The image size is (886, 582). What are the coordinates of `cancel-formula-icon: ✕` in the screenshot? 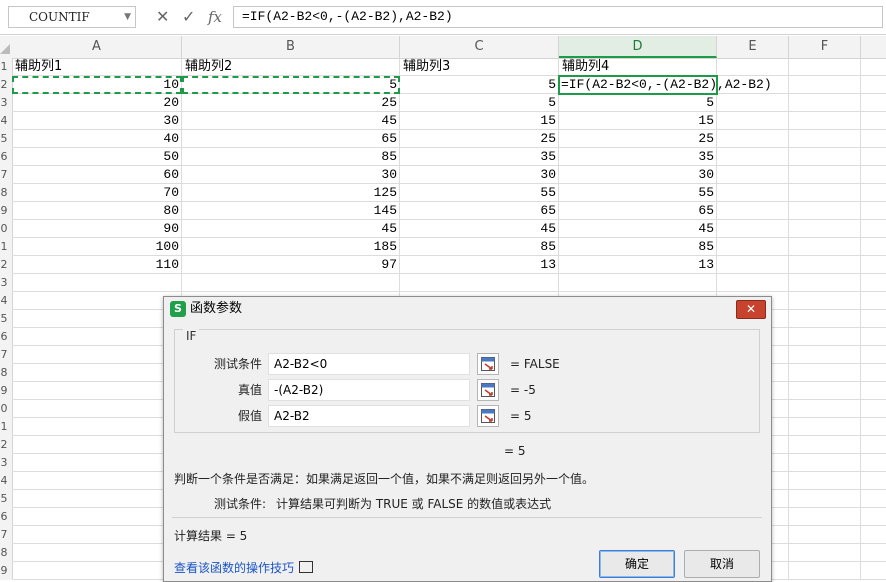 It's located at (162, 17).